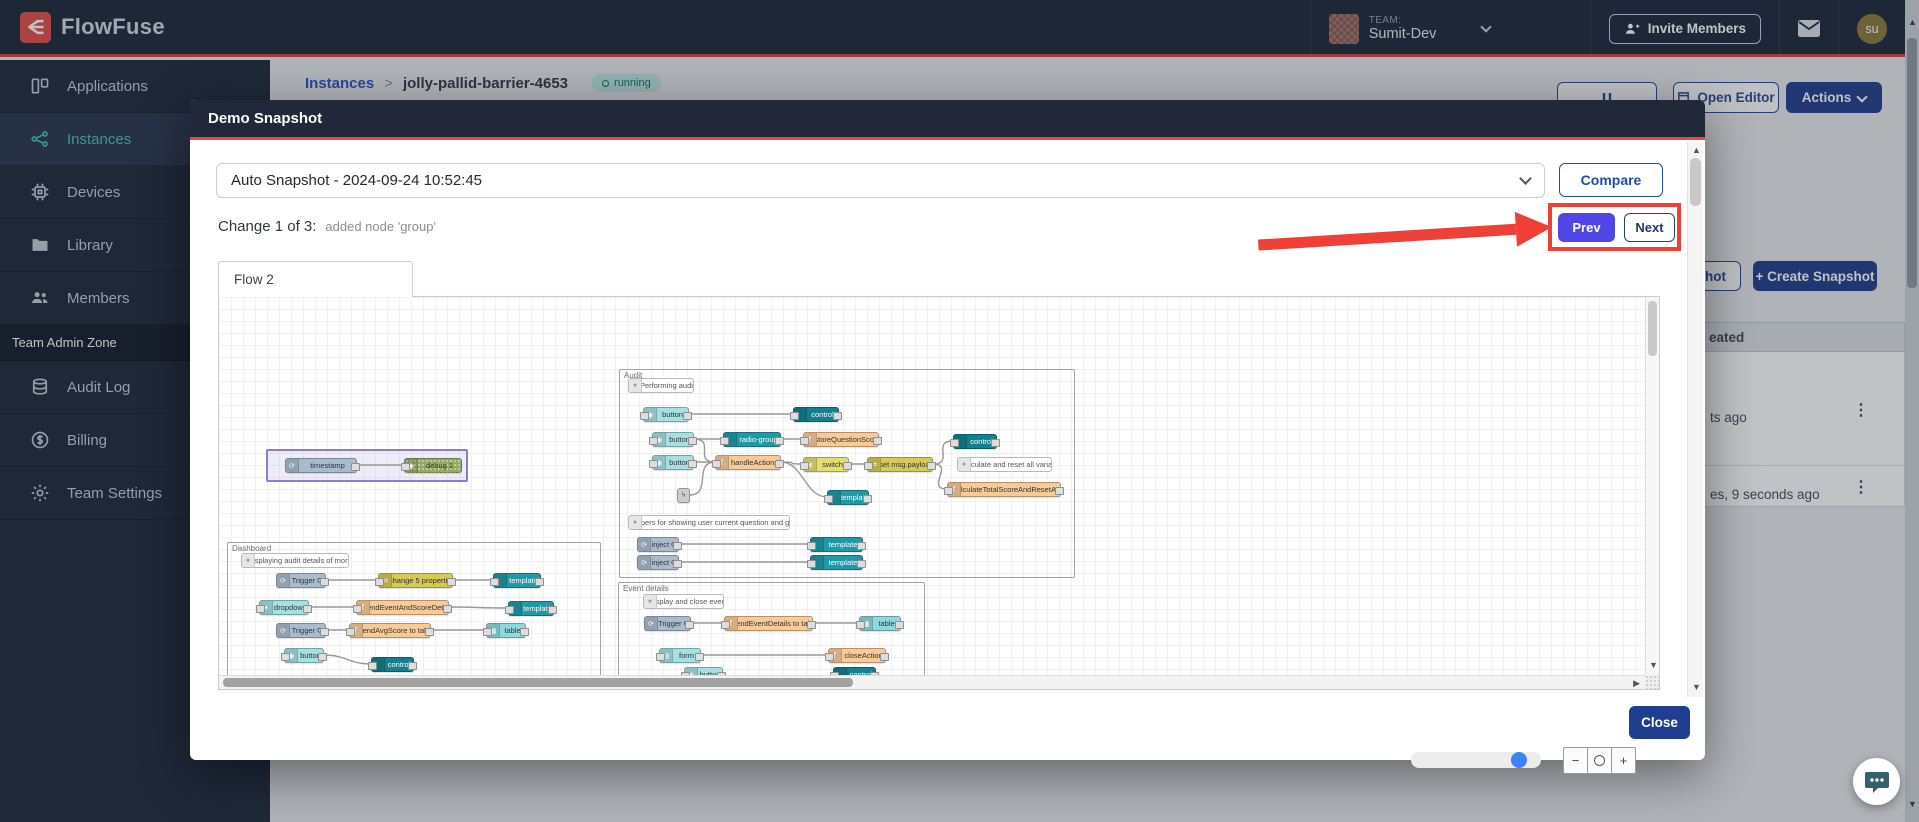  I want to click on flow-node-switch: ≷ switch, so click(826, 464).